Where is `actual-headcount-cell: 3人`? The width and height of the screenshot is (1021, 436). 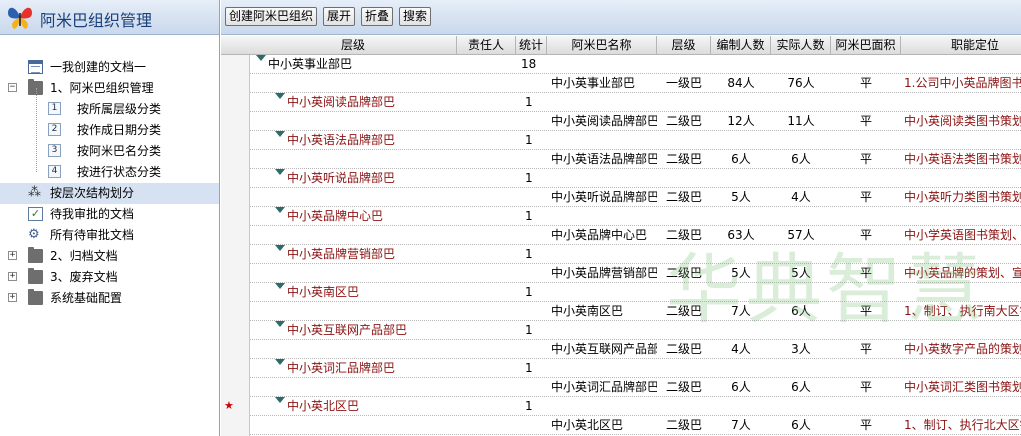 actual-headcount-cell: 3人 is located at coordinates (801, 349).